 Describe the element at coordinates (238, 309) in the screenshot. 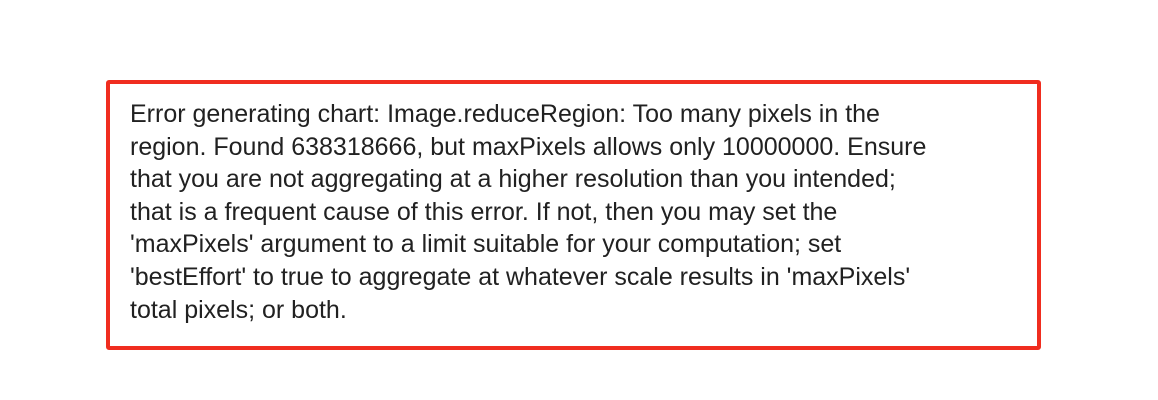

I see `error-message-line: total pixels; or both.` at that location.